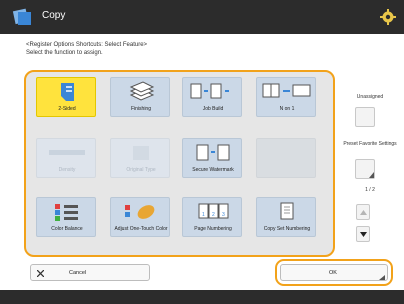 The image size is (404, 304). I want to click on triangle-down-icon, so click(363, 234).